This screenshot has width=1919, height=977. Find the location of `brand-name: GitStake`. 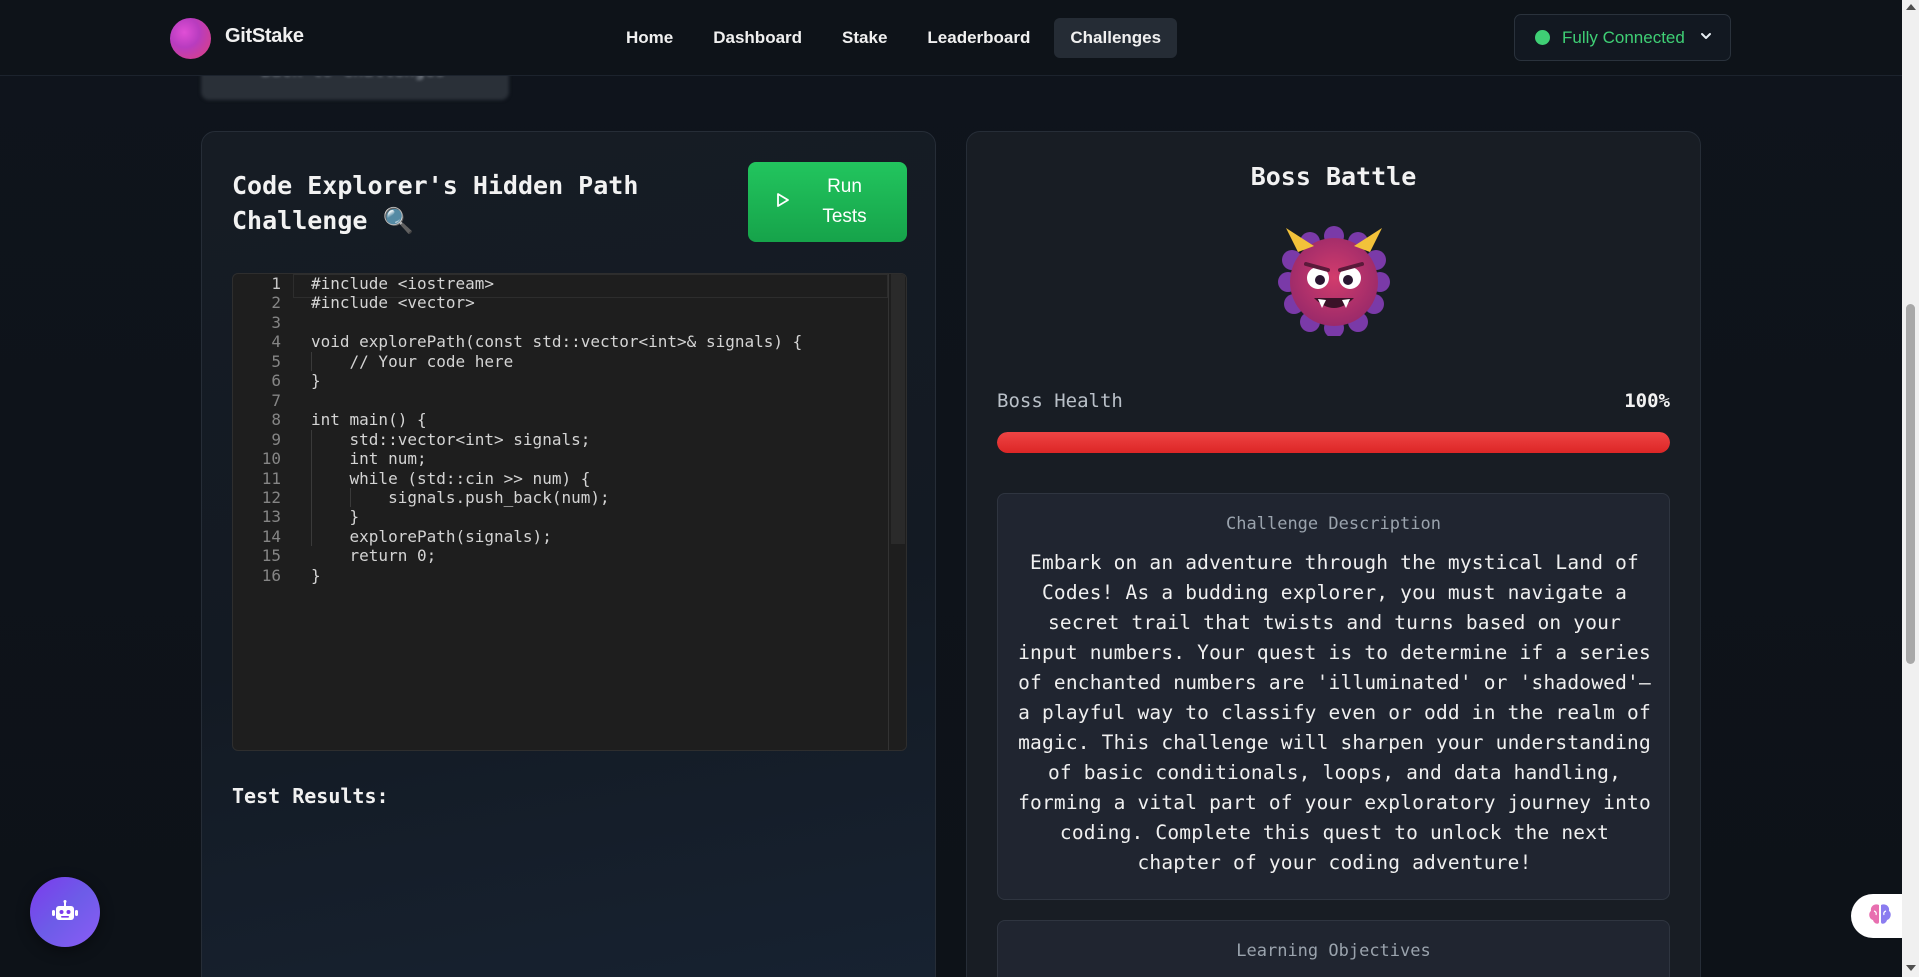

brand-name: GitStake is located at coordinates (264, 36).